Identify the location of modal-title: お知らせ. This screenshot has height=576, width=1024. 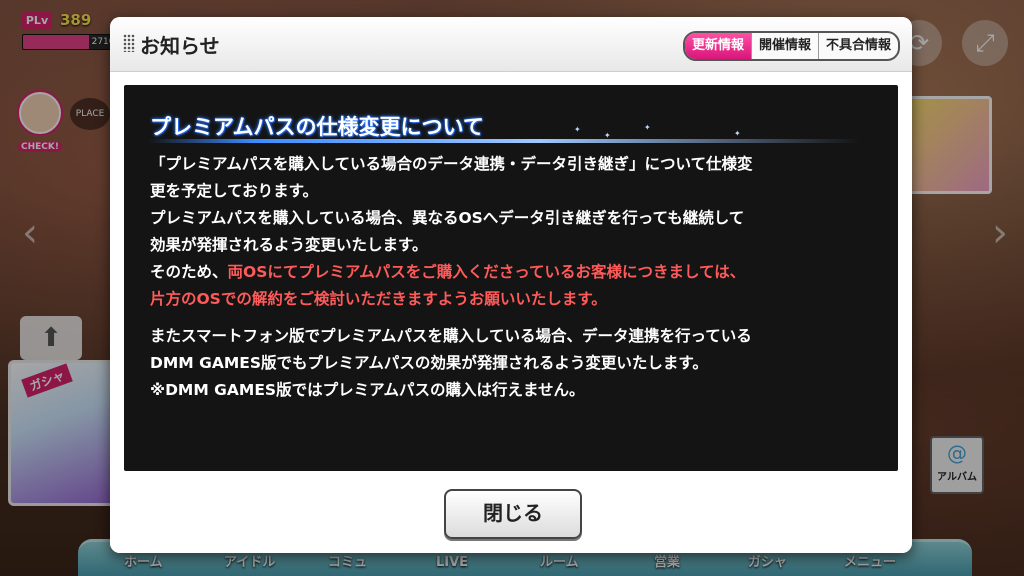
(180, 46).